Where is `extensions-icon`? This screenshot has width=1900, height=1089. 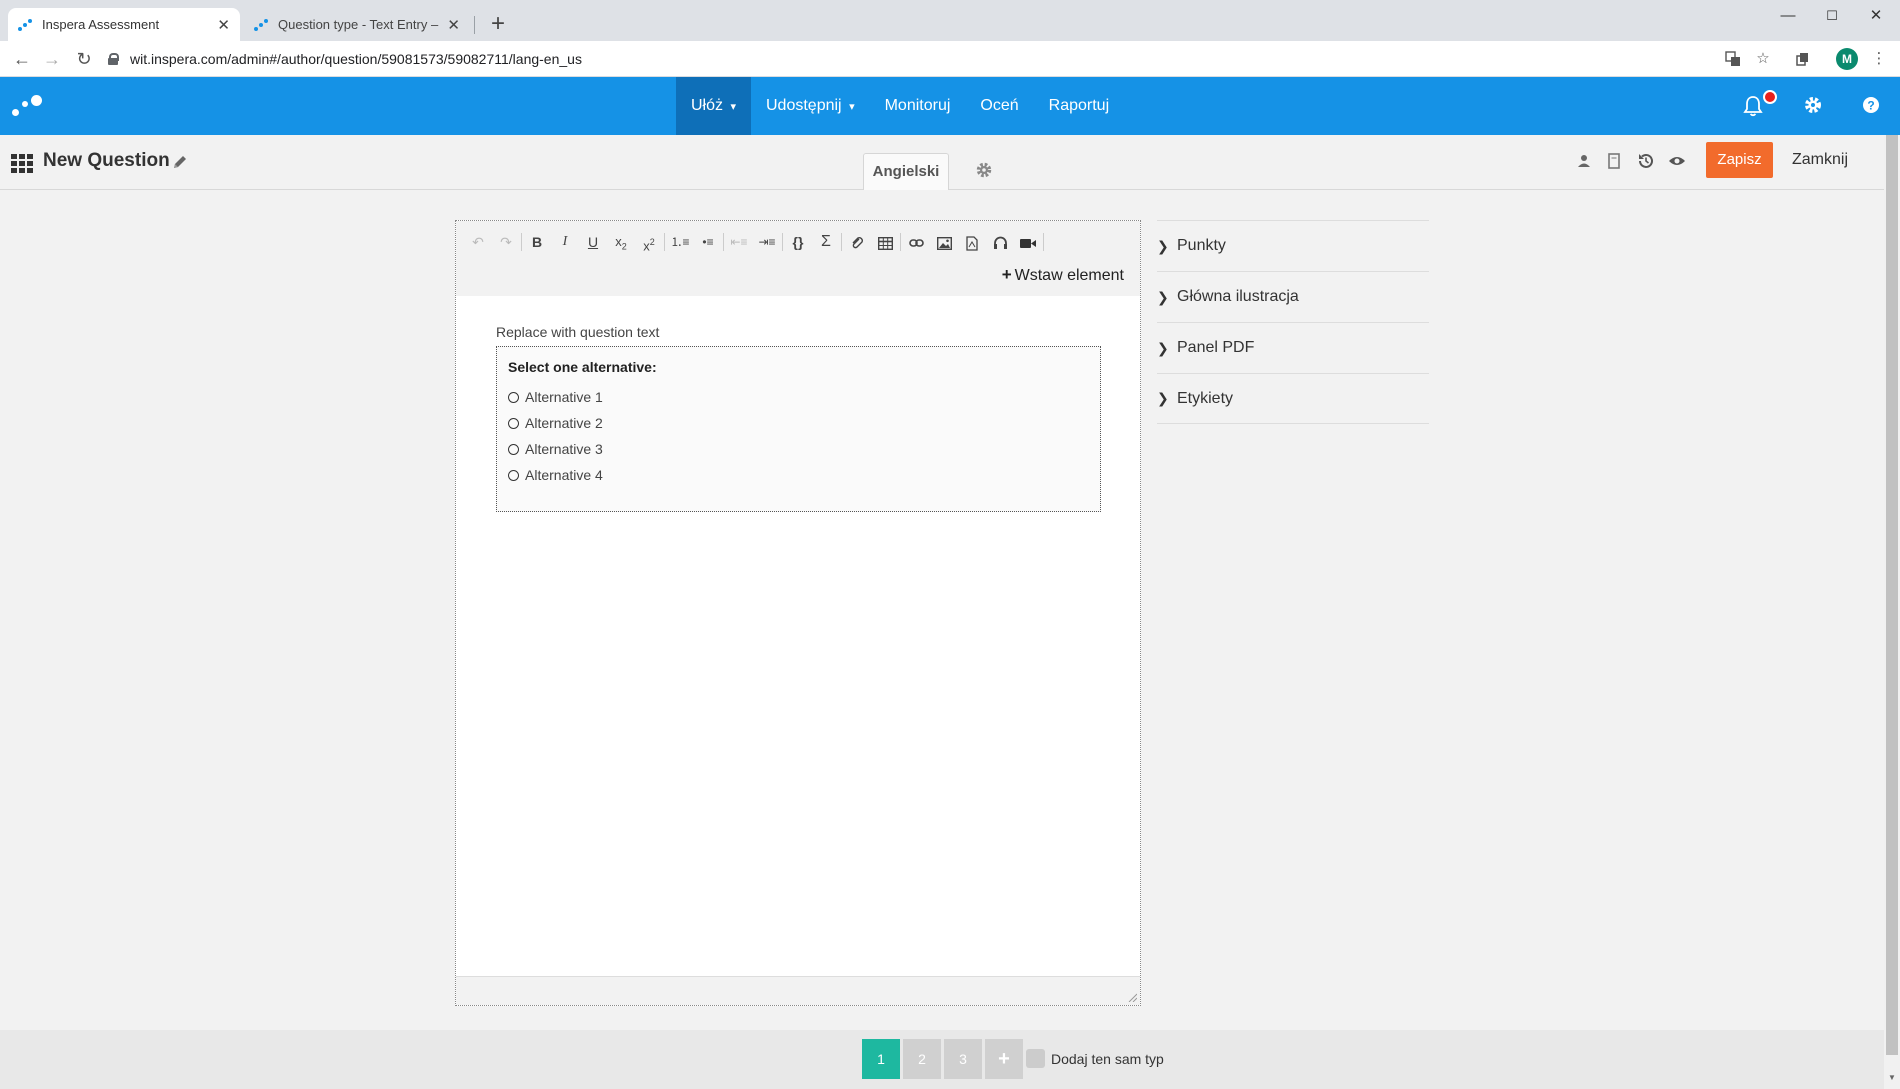
extensions-icon is located at coordinates (1803, 59).